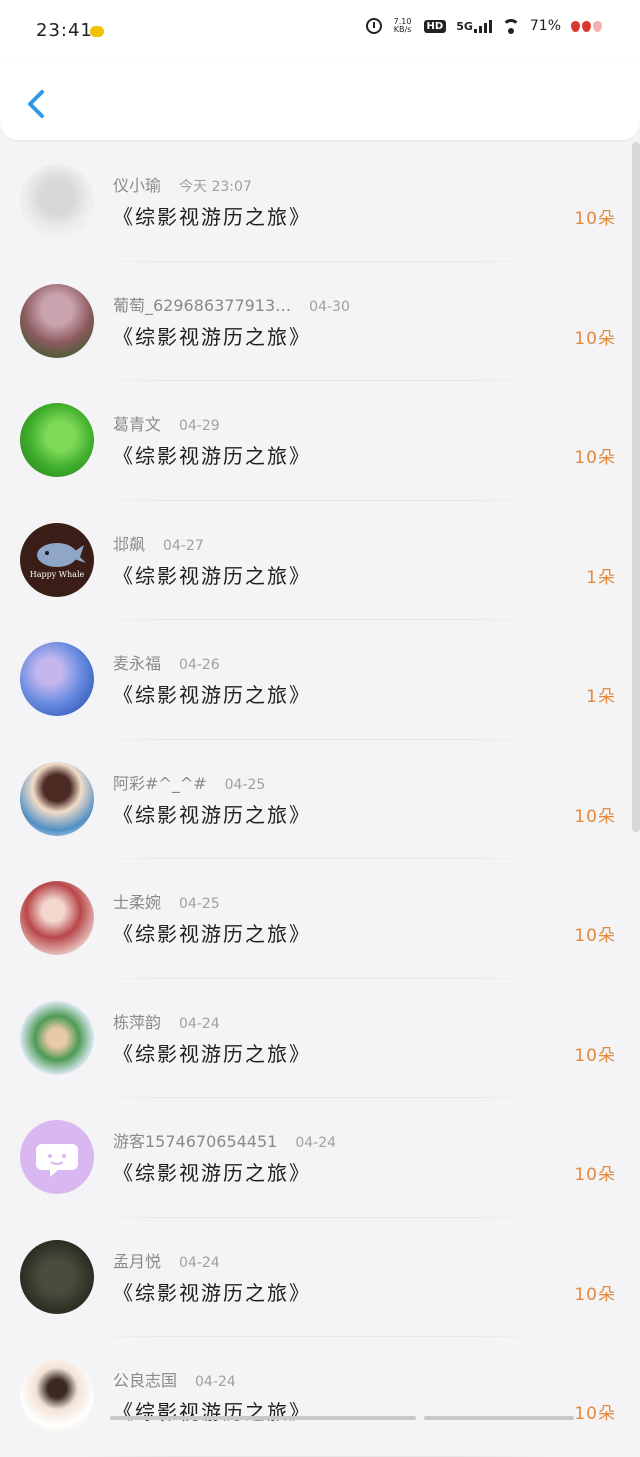  Describe the element at coordinates (61, 554) in the screenshot. I see `whale-icon` at that location.